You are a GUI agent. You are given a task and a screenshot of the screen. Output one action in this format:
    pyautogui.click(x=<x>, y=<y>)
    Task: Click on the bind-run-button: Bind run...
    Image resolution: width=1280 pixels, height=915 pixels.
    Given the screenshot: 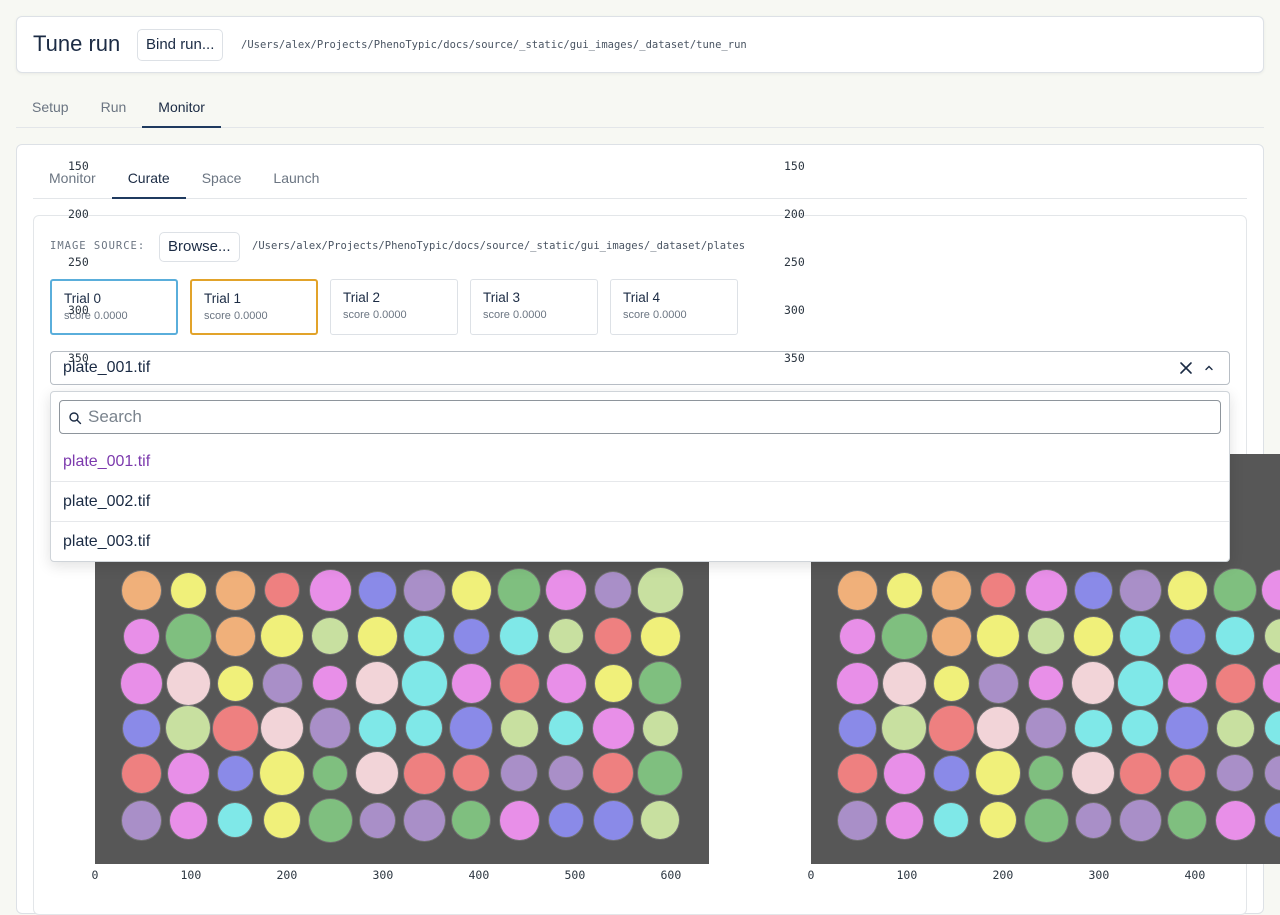 What is the action you would take?
    pyautogui.click(x=180, y=45)
    